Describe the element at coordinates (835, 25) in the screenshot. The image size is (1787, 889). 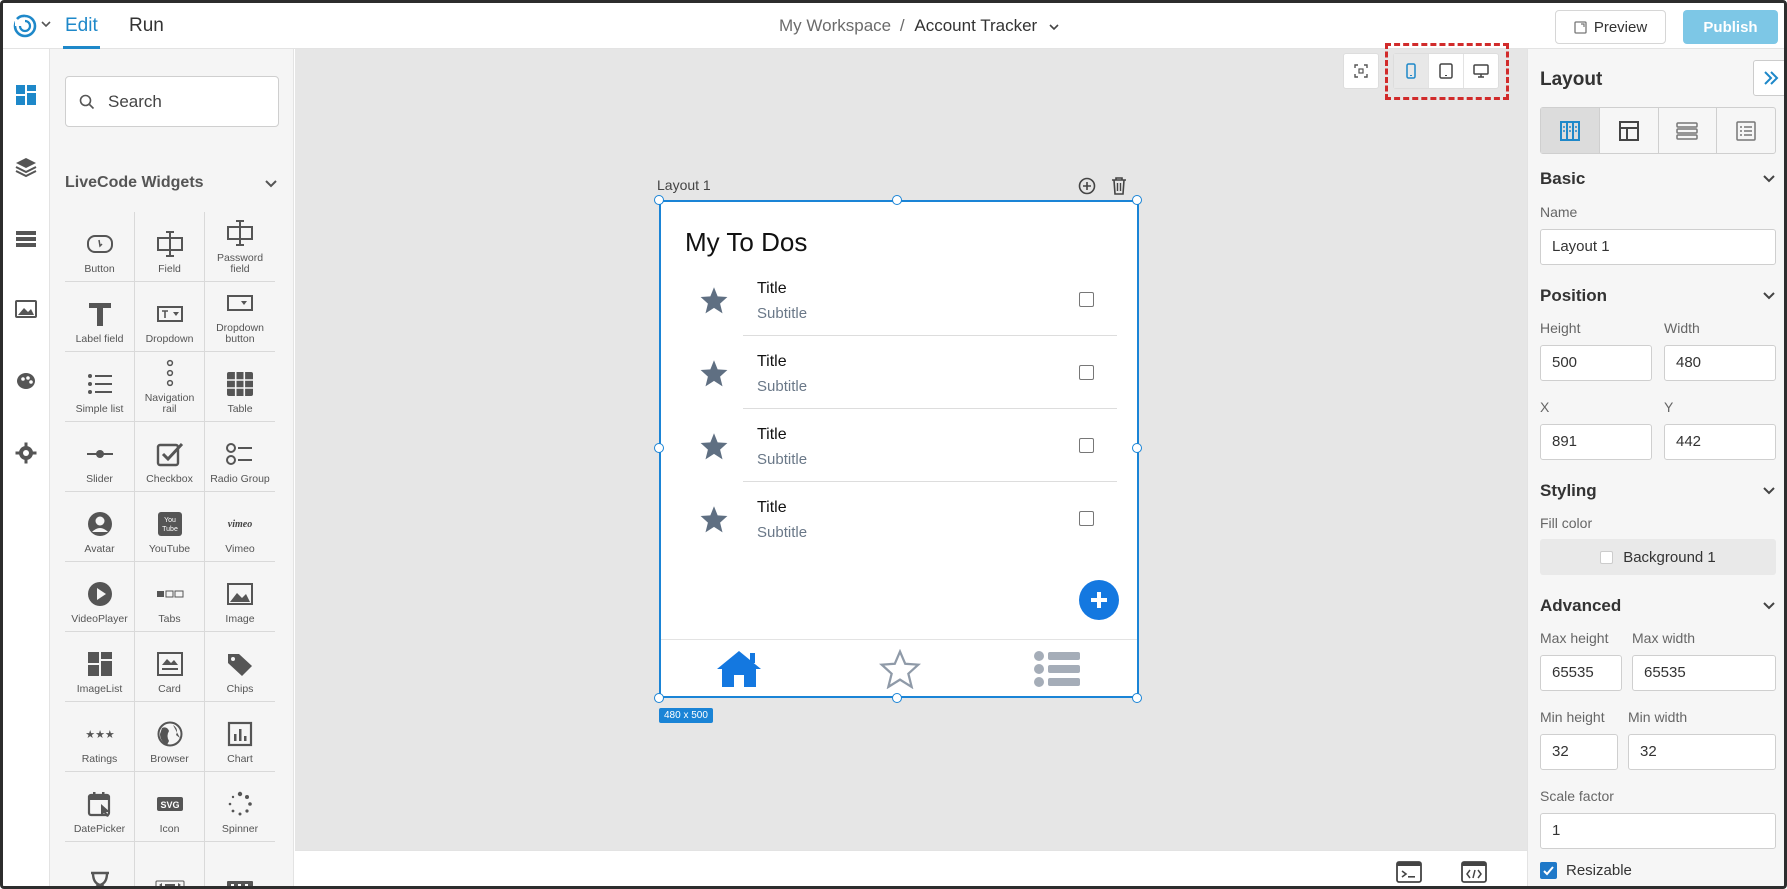
I see `breadcrumb-workspace: My Workspace` at that location.